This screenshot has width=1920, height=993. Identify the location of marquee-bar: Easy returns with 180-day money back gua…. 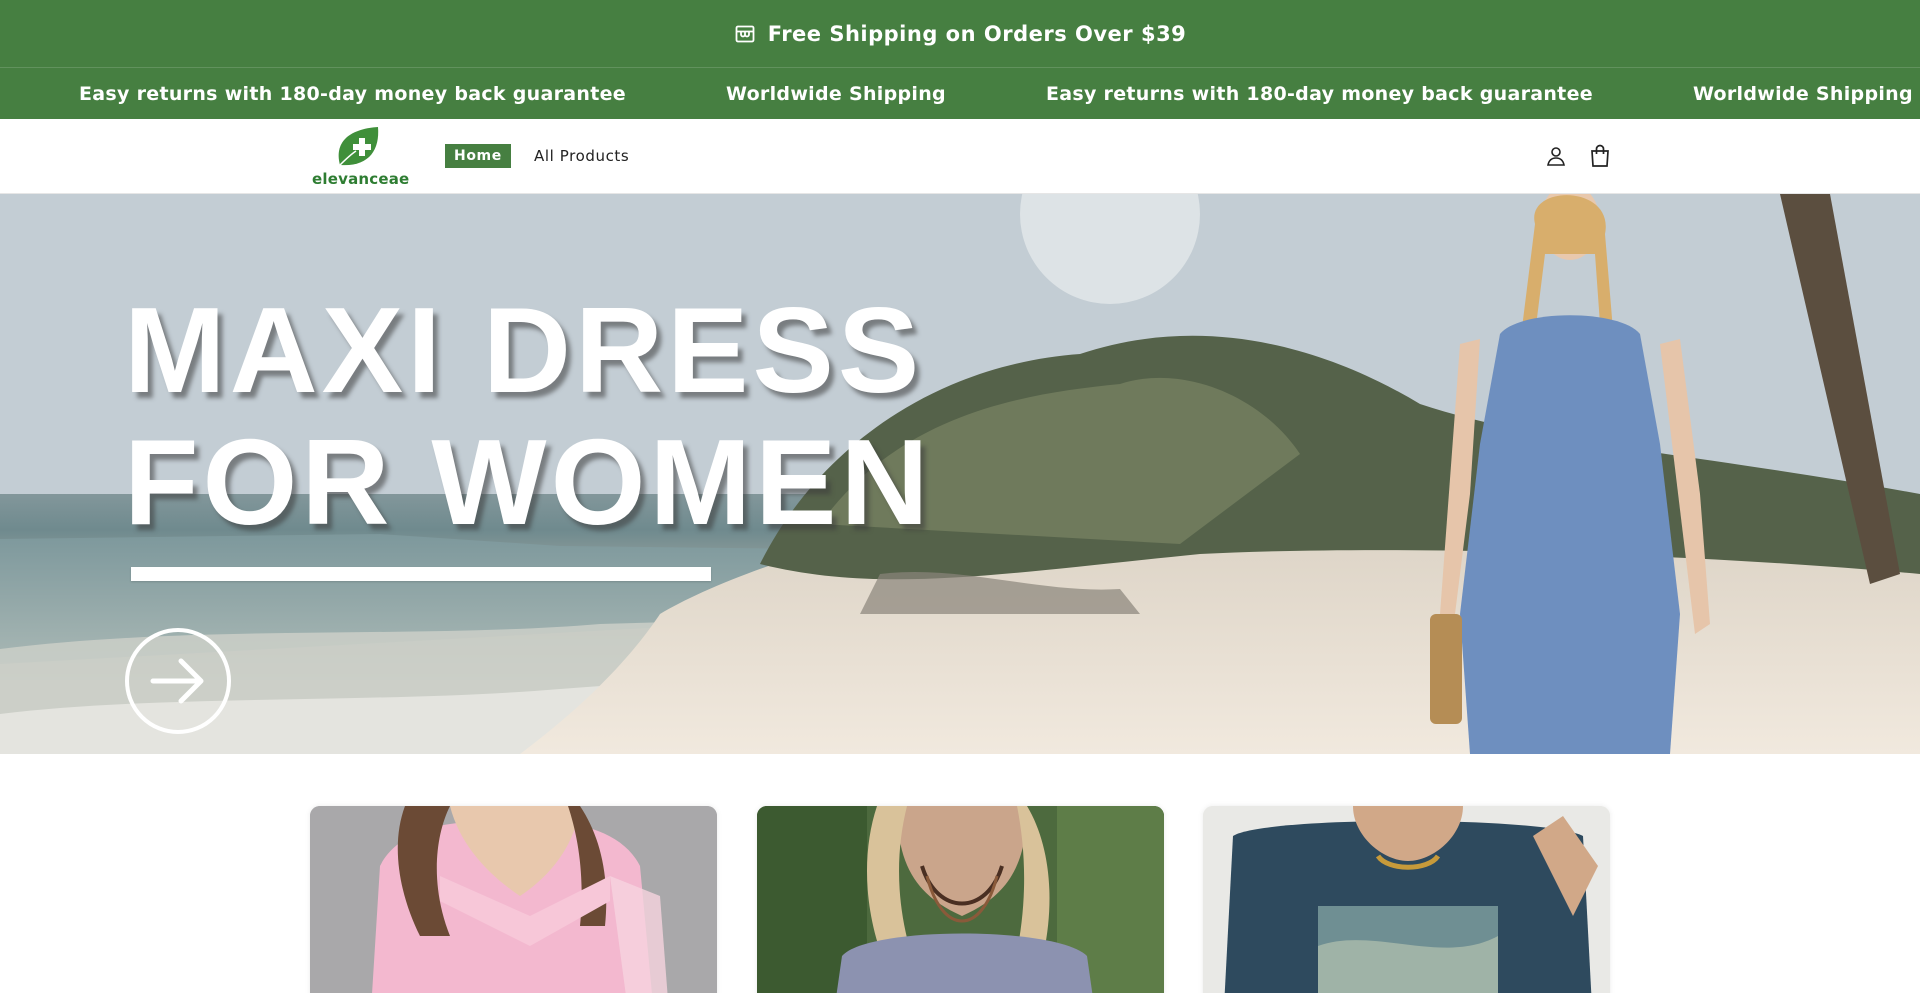
(960, 93).